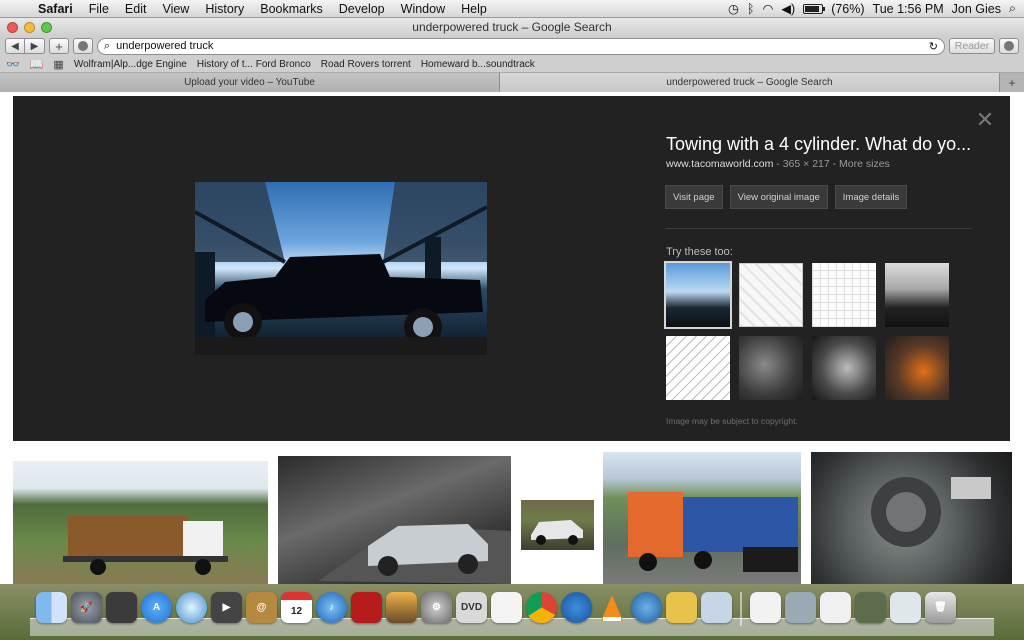 Image resolution: width=1024 pixels, height=640 pixels. Describe the element at coordinates (557, 525) in the screenshot. I see `result-image-small-truck` at that location.